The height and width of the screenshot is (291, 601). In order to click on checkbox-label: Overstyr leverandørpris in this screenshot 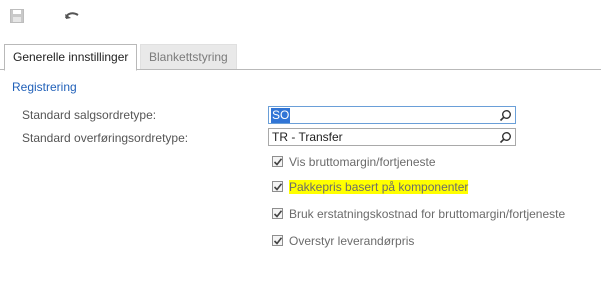, I will do `click(352, 241)`.